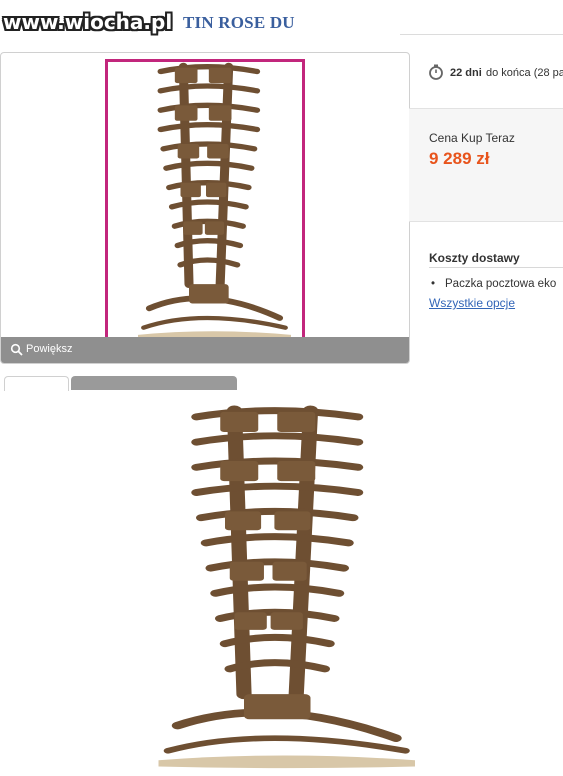 This screenshot has width=563, height=776. I want to click on price-value: 9 289 zł, so click(459, 158).